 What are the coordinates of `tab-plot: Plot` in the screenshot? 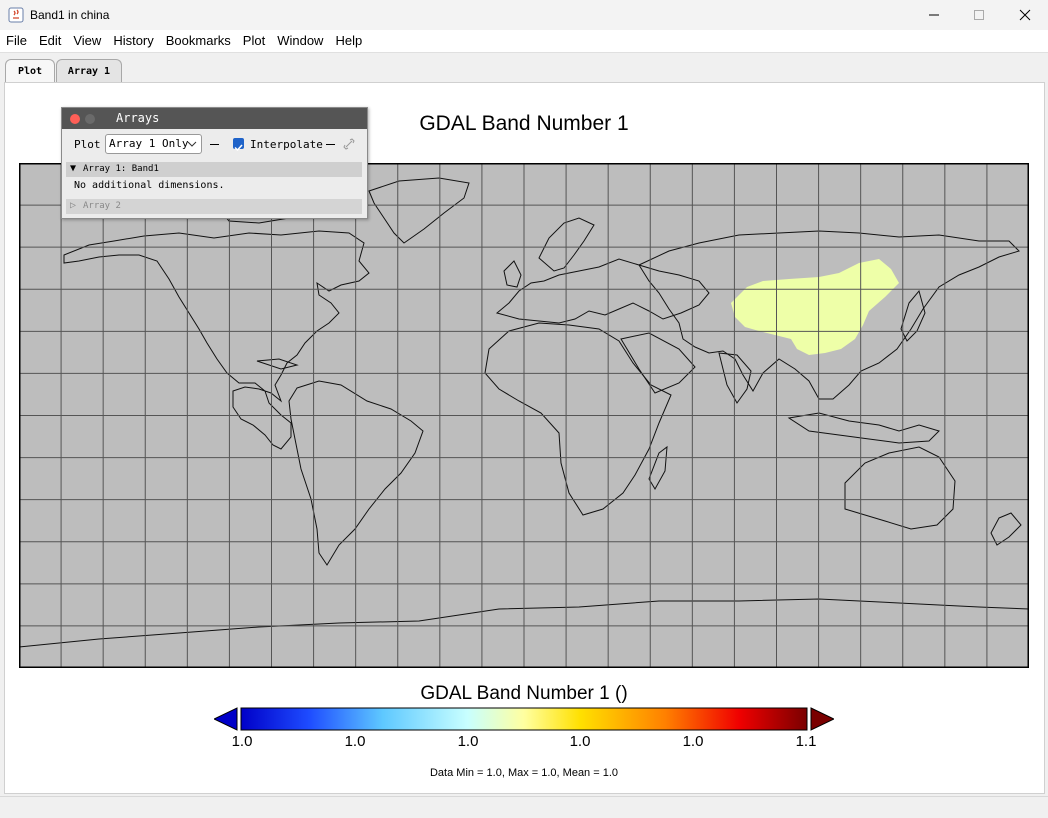 It's located at (30, 70).